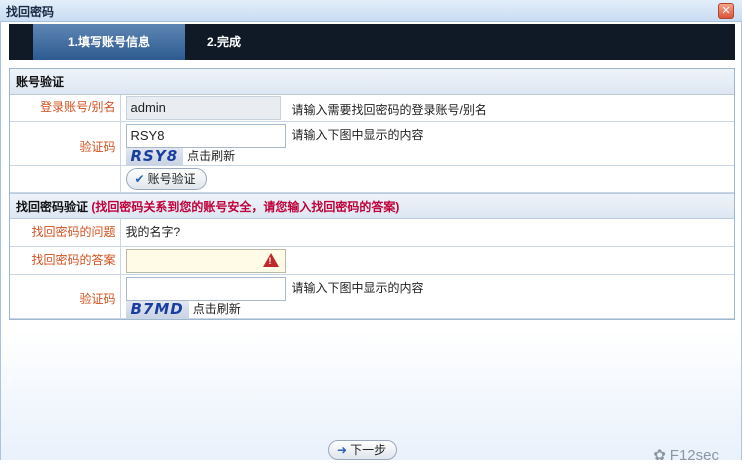 This screenshot has width=742, height=464. I want to click on watermark-text: F12sec, so click(694, 455).